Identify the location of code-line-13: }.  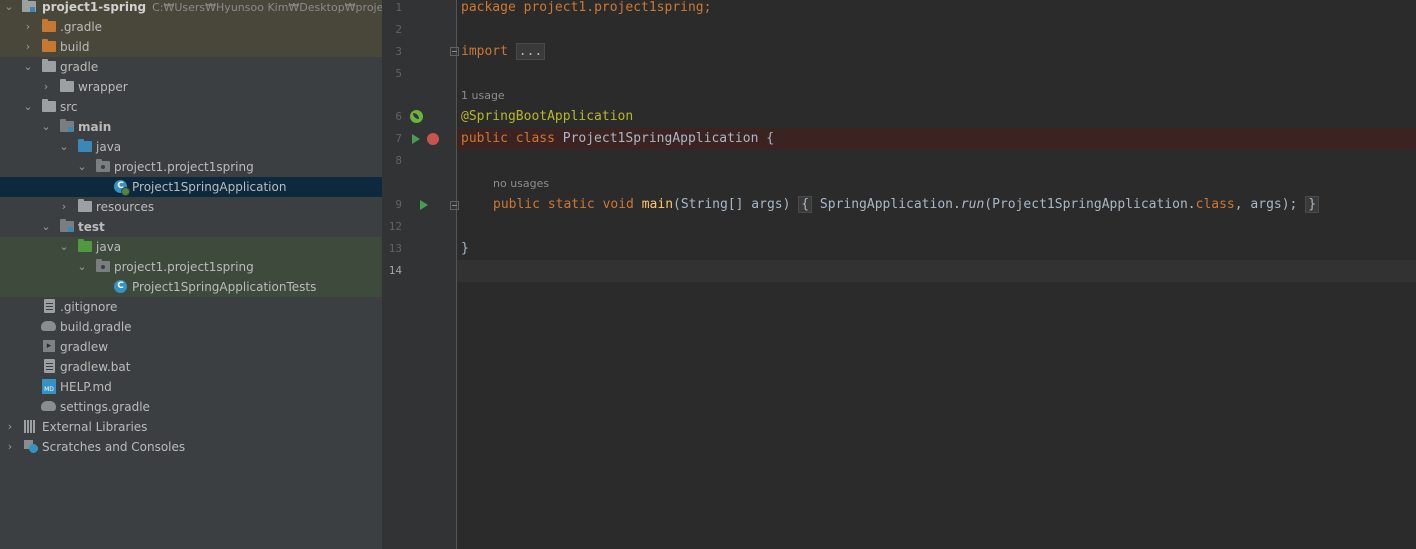
(936, 249).